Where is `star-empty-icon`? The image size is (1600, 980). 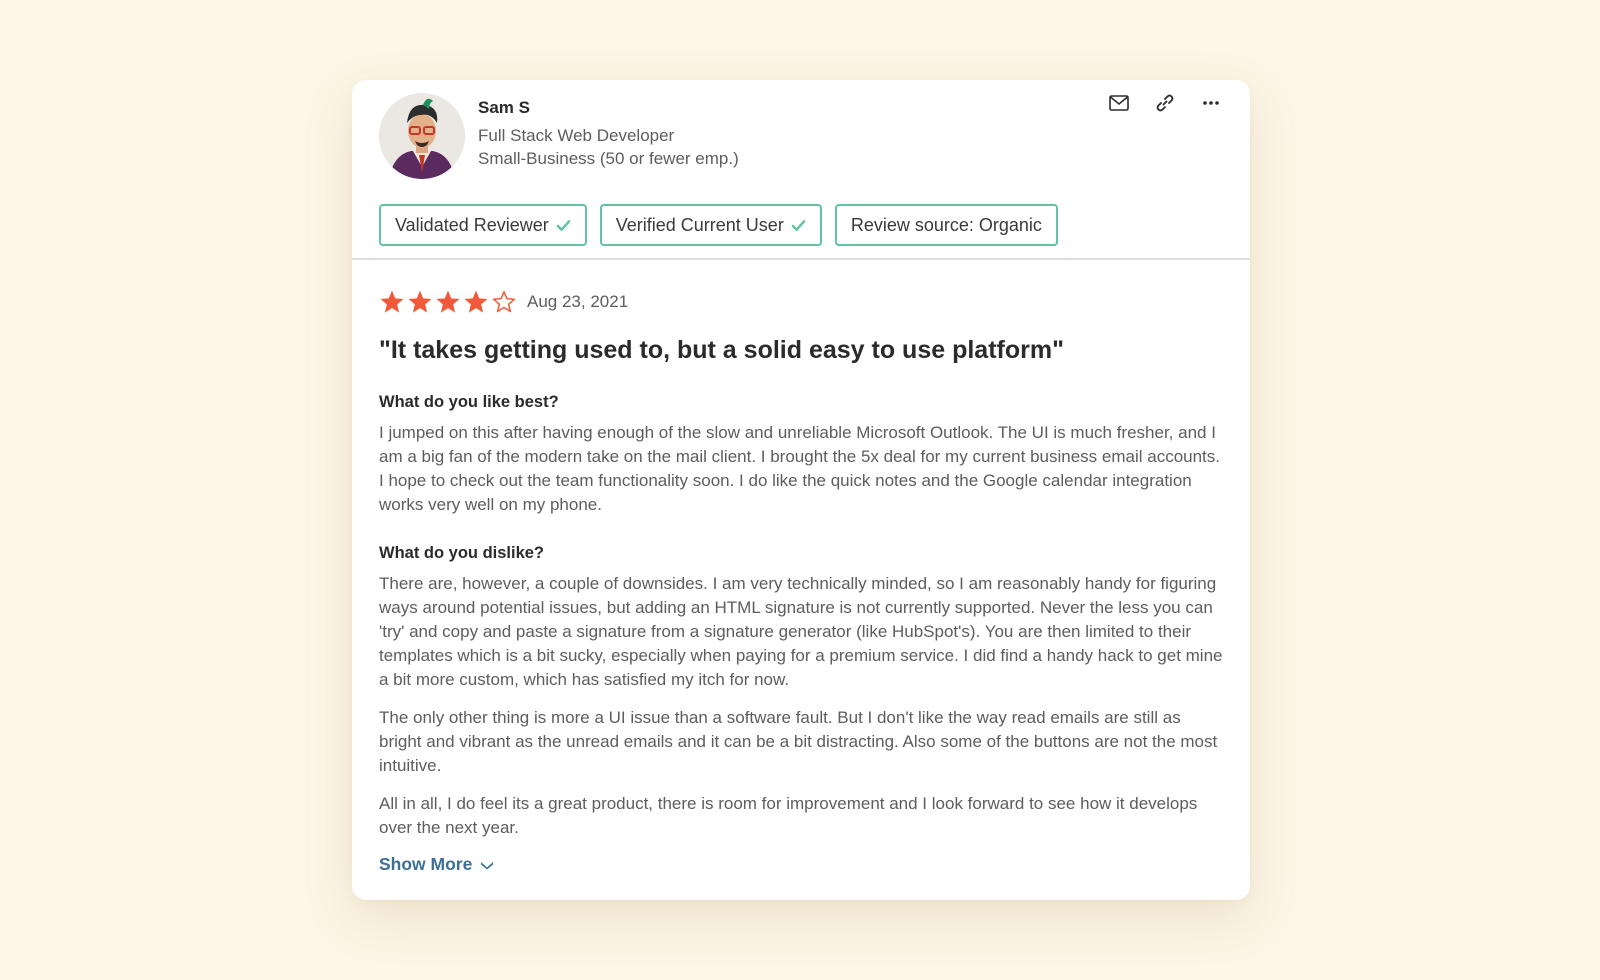
star-empty-icon is located at coordinates (504, 301).